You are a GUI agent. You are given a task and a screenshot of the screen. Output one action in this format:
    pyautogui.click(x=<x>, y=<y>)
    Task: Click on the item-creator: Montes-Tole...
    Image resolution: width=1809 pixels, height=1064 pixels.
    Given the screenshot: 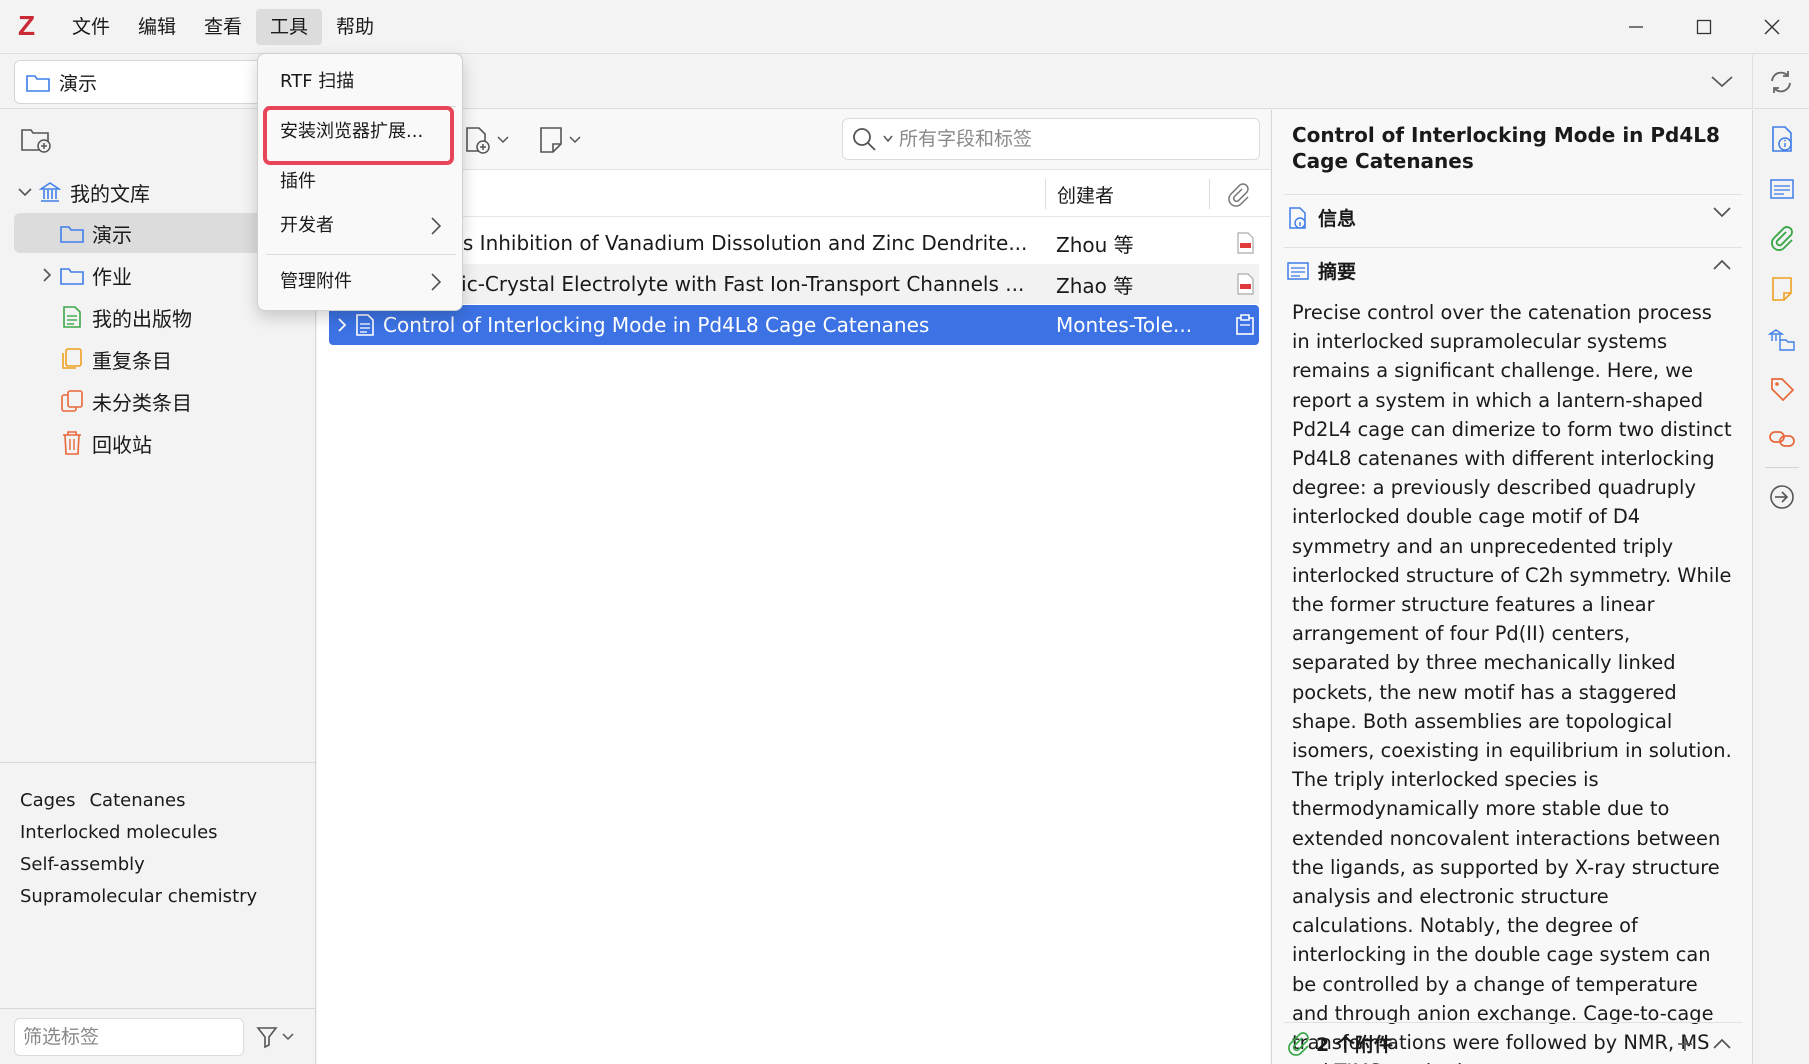 What is the action you would take?
    pyautogui.click(x=1124, y=325)
    